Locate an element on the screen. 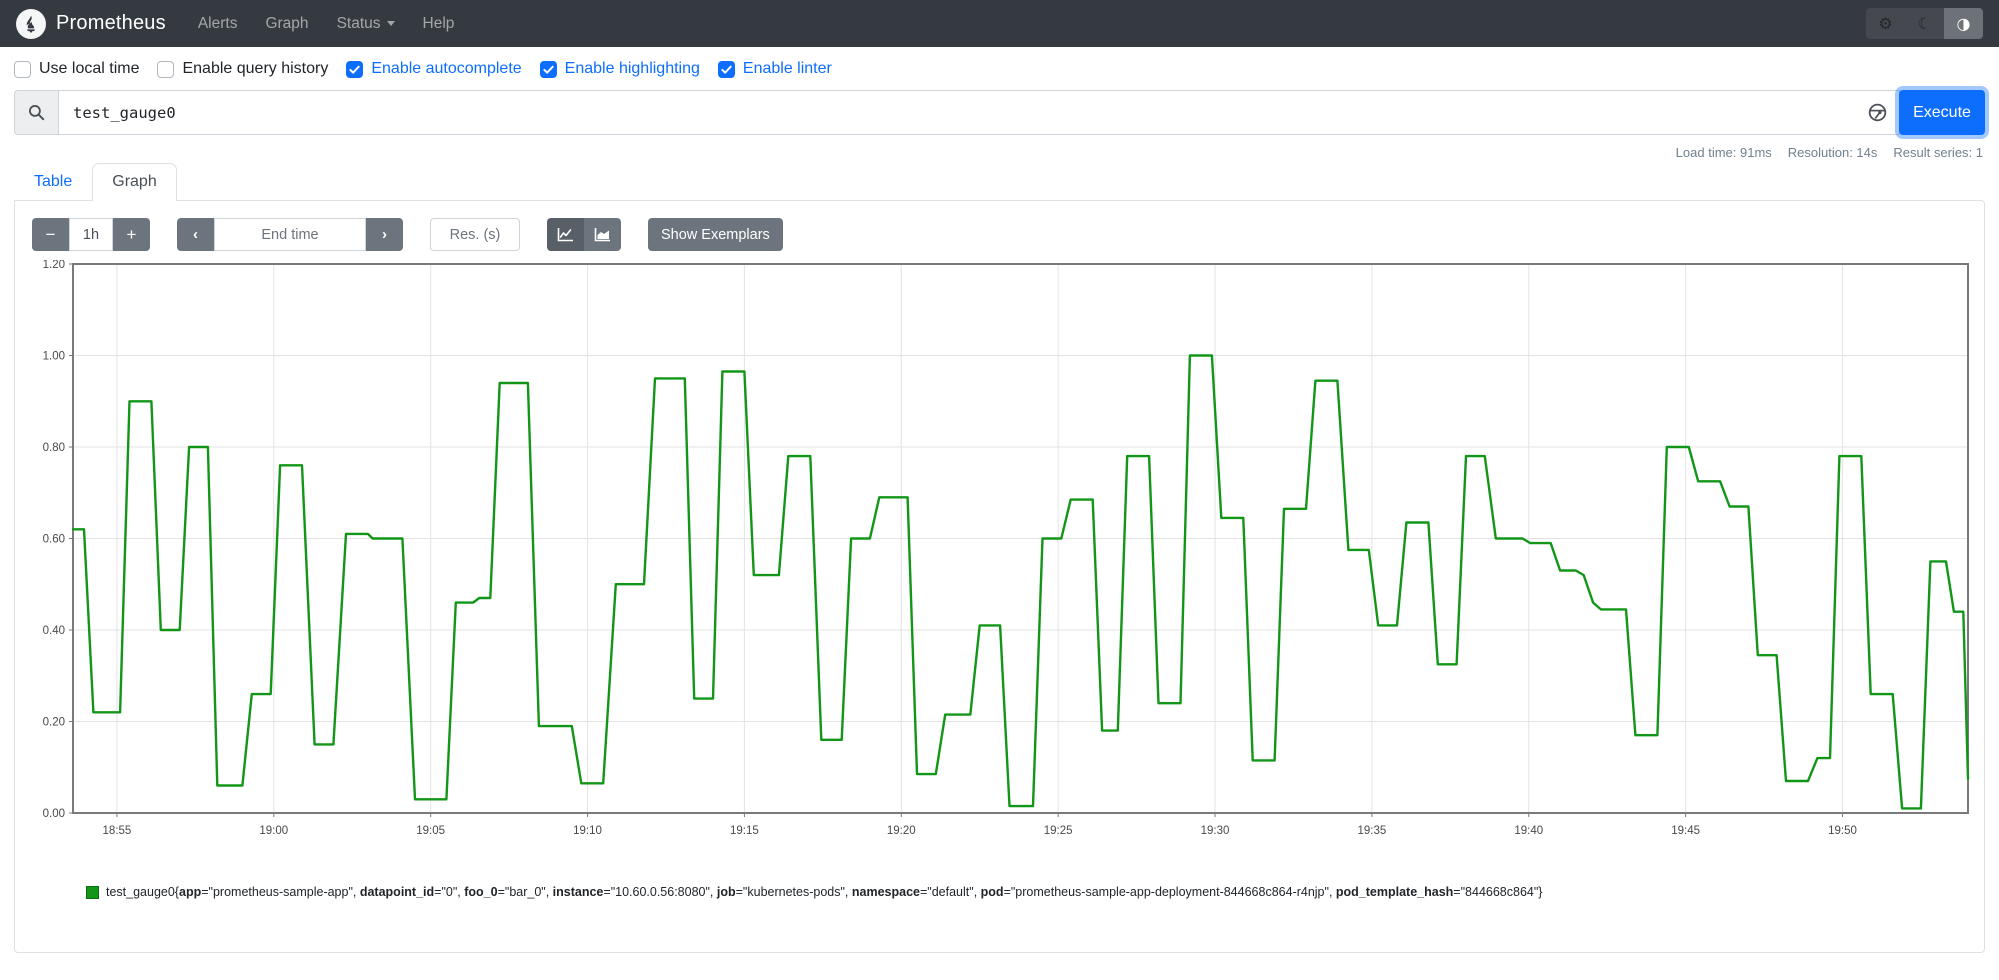 This screenshot has width=1999, height=980. query-input is located at coordinates (957, 112).